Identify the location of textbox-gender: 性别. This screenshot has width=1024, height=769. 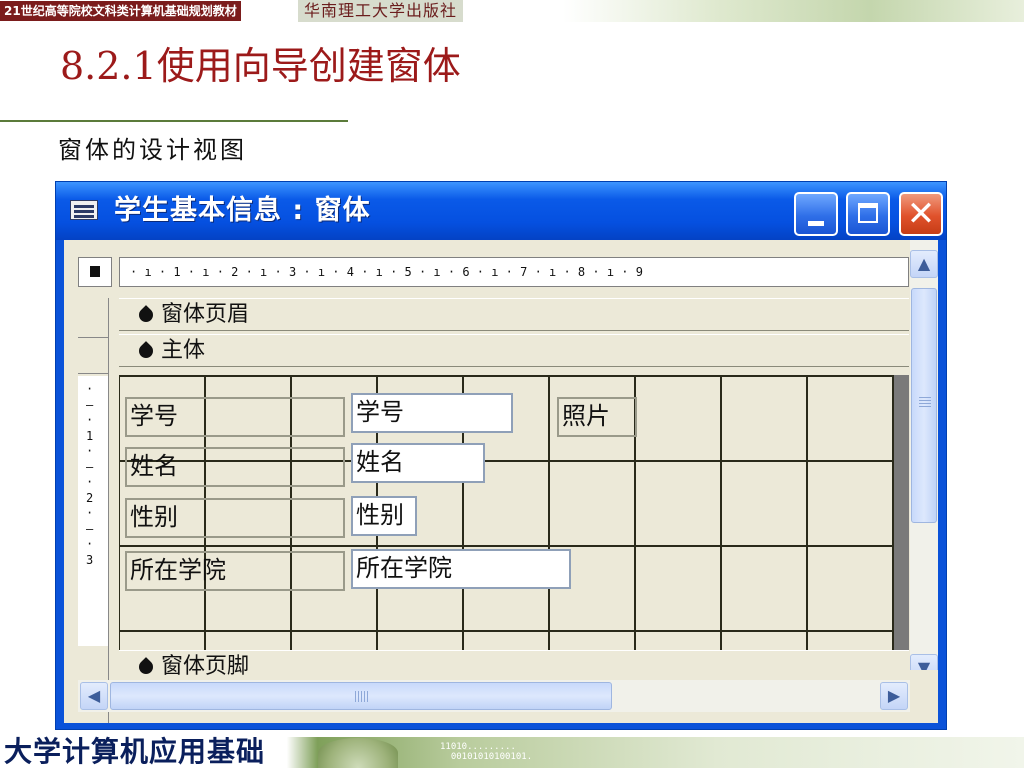
(384, 516).